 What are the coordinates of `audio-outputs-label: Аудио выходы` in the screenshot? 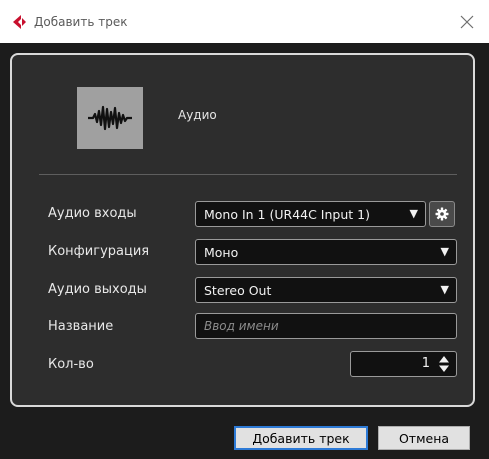 It's located at (97, 289).